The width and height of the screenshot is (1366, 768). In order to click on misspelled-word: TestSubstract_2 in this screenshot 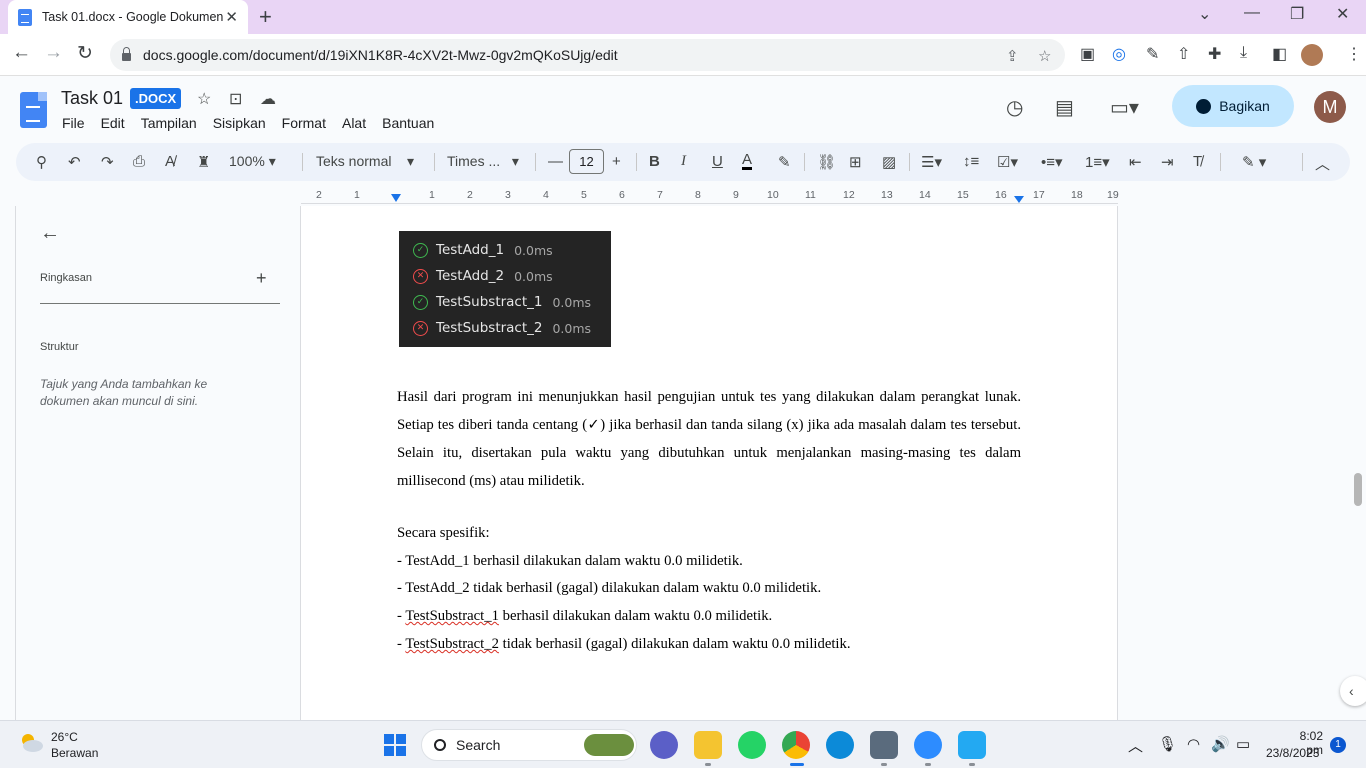, I will do `click(452, 644)`.